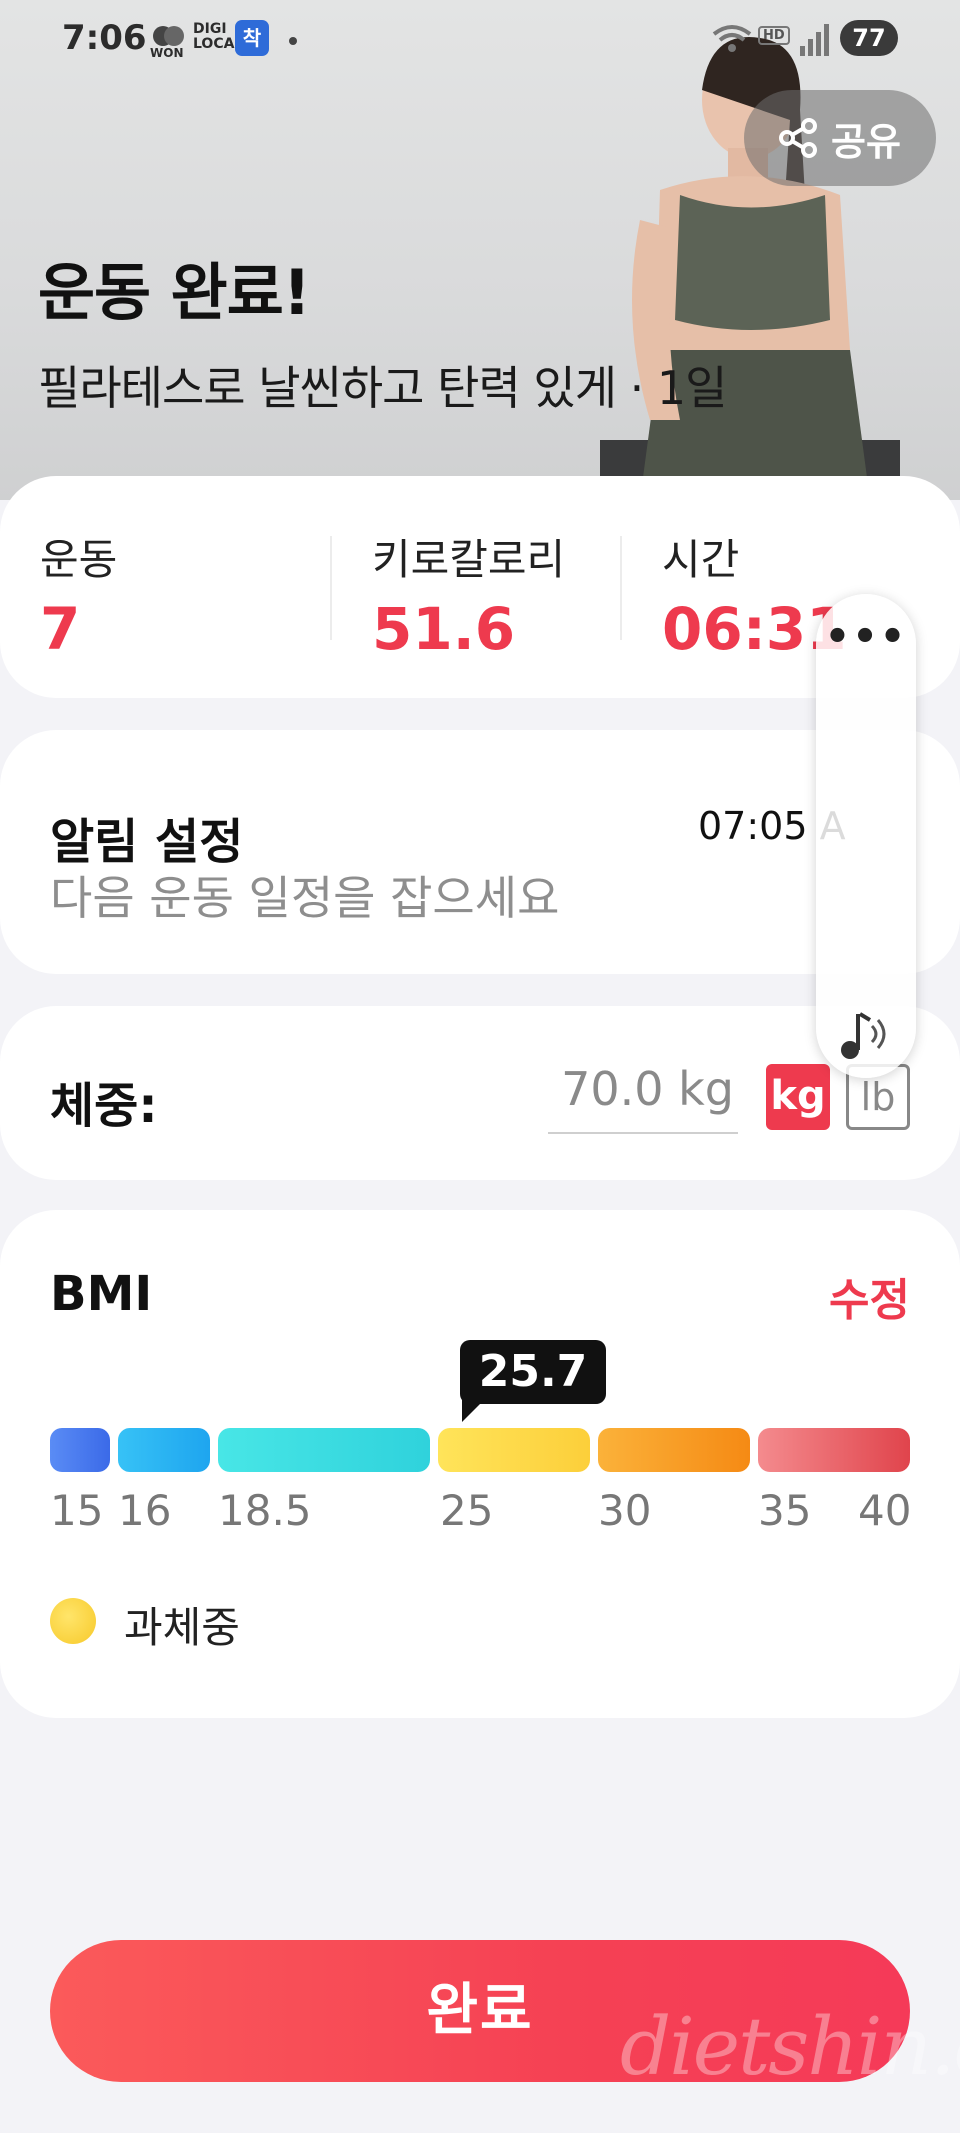  What do you see at coordinates (167, 53) in the screenshot?
I see `won-label: WON` at bounding box center [167, 53].